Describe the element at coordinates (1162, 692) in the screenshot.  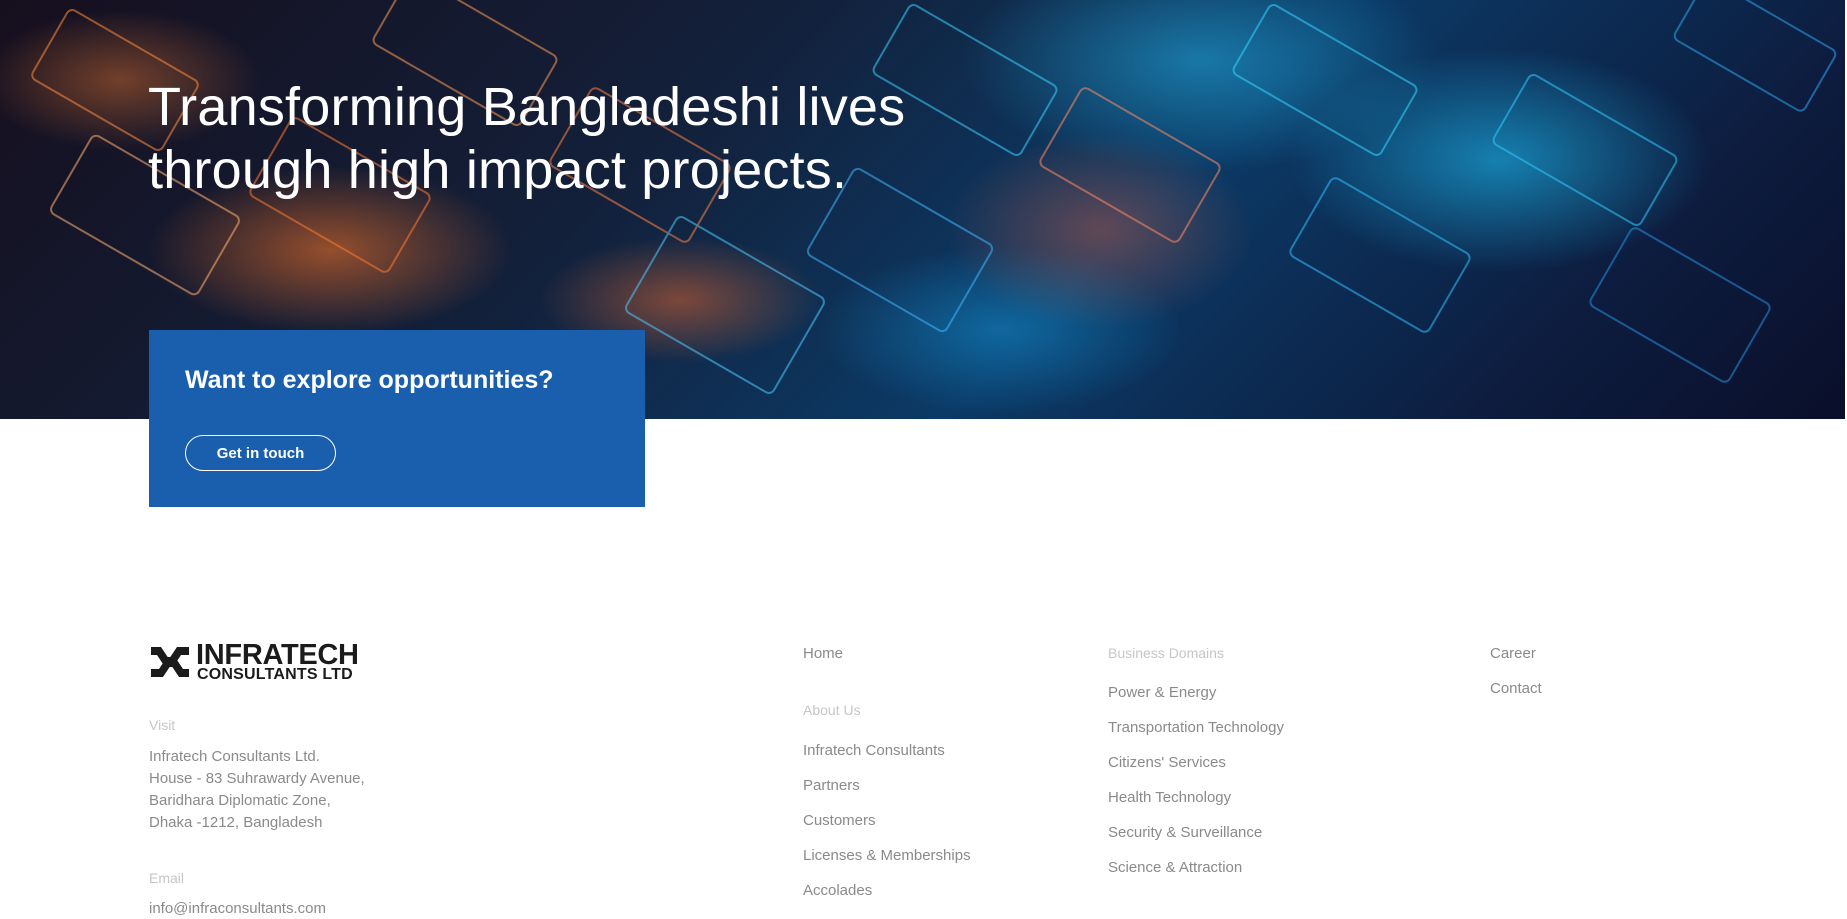
I see `footer-link-power-energy: Power & Energy` at that location.